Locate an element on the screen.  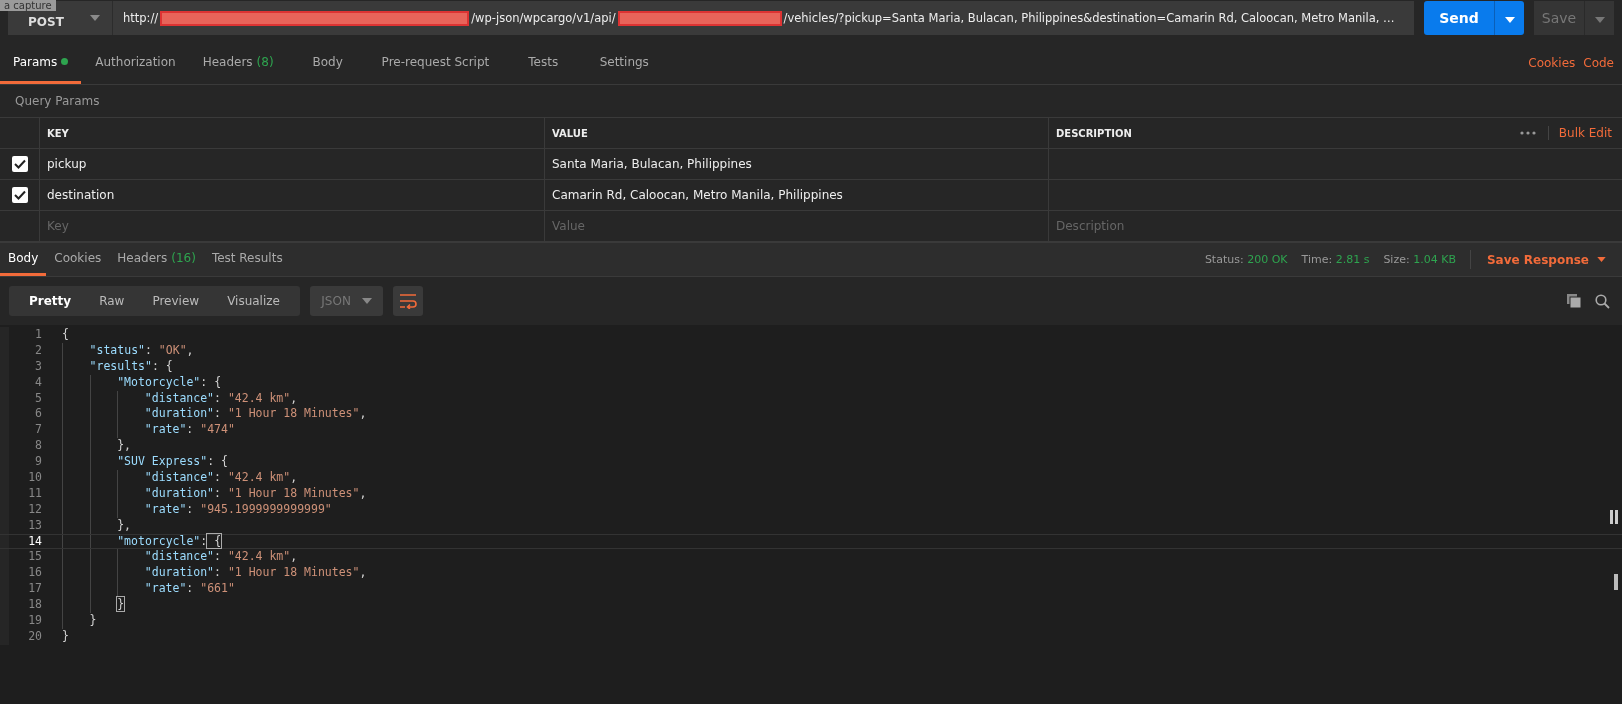
column-header: KEY is located at coordinates (58, 133).